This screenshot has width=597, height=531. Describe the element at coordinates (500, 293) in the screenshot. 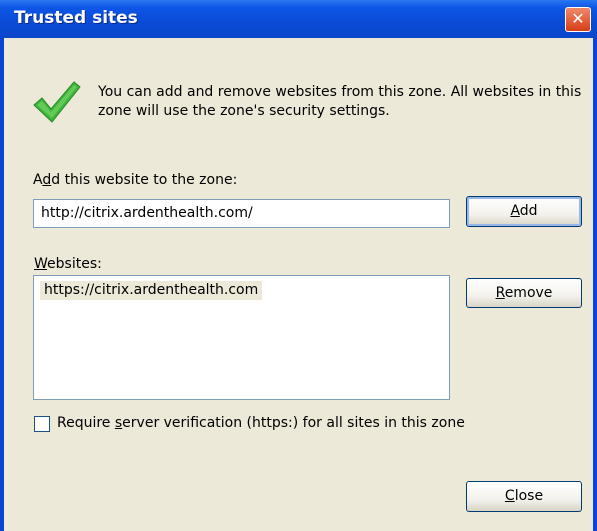

I see `remove-button-accesskey: R` at that location.